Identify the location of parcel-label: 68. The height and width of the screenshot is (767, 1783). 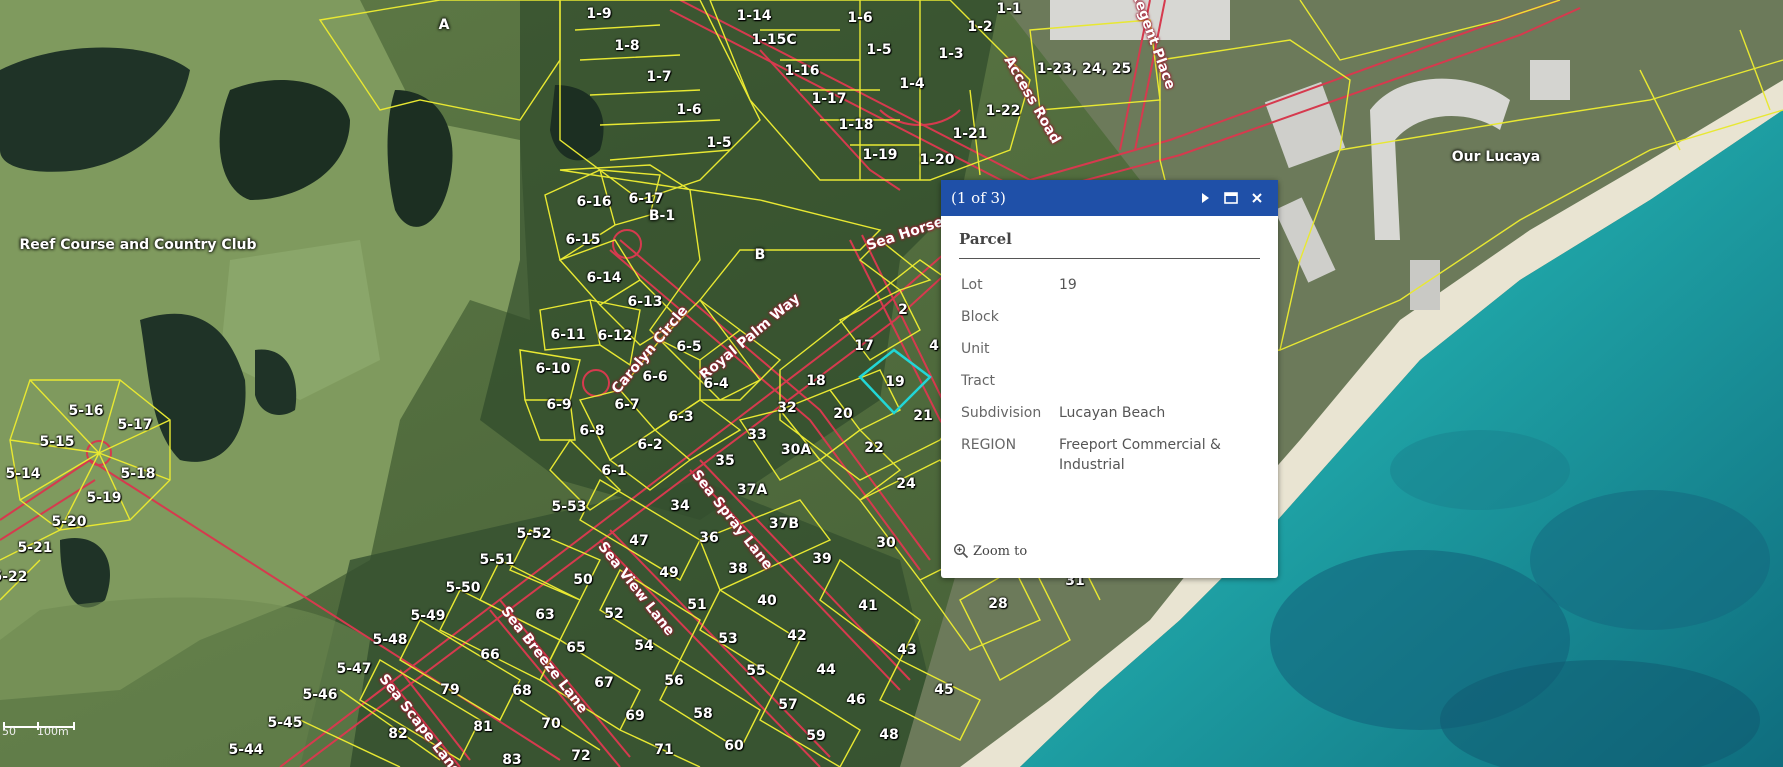
(521, 691).